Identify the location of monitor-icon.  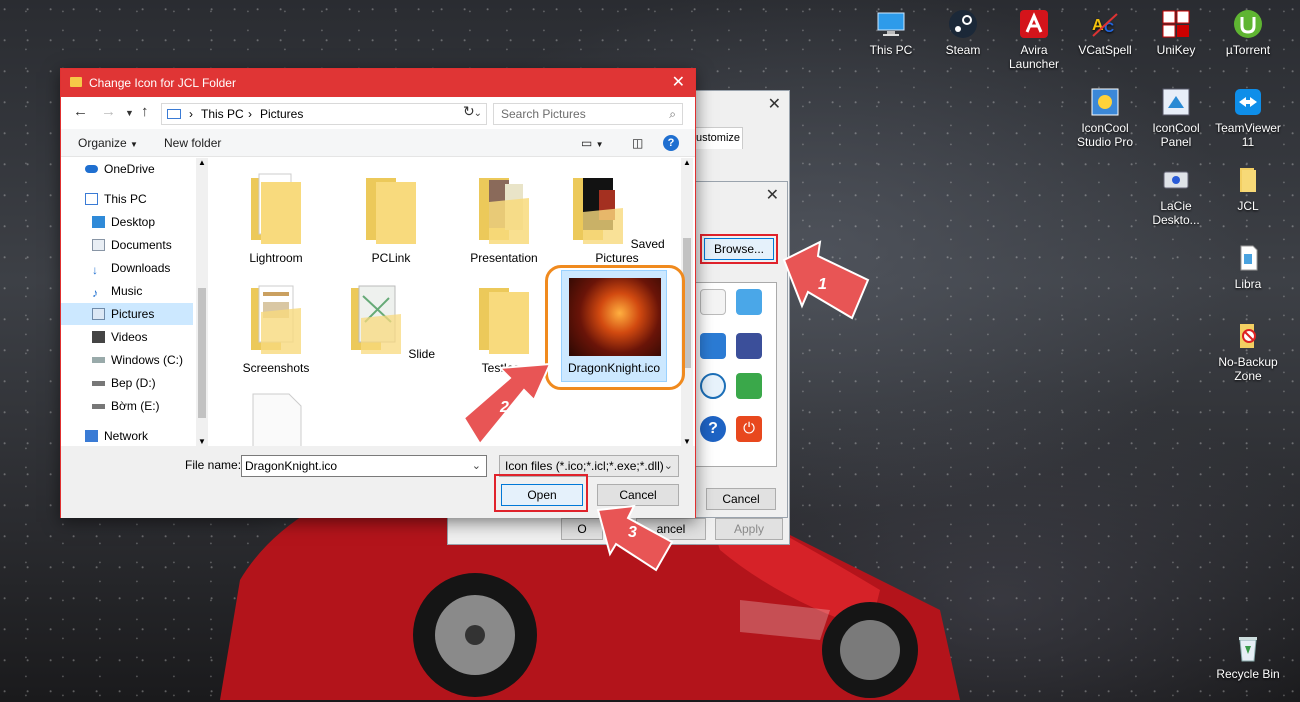
(713, 346).